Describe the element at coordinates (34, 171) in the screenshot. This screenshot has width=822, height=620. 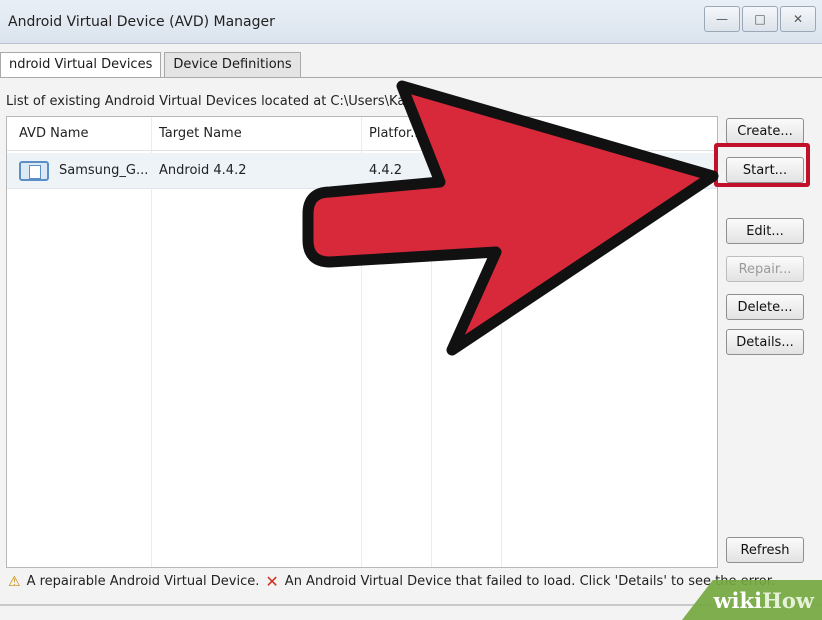
I see `device-icon` at that location.